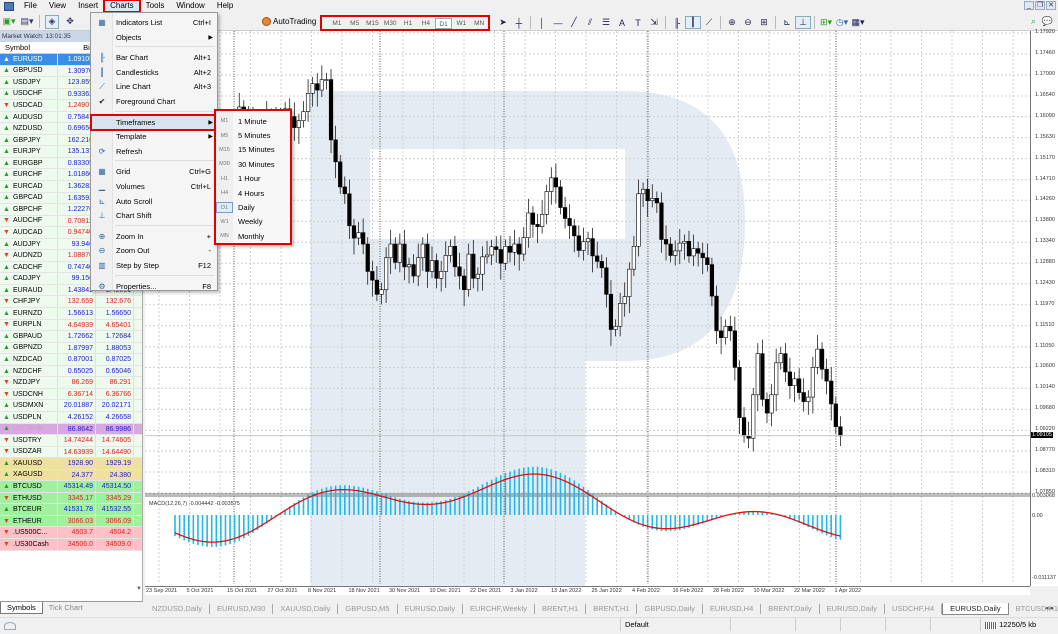 The image size is (1058, 634). What do you see at coordinates (558, 22) in the screenshot?
I see `horizontal-line-icon: —` at bounding box center [558, 22].